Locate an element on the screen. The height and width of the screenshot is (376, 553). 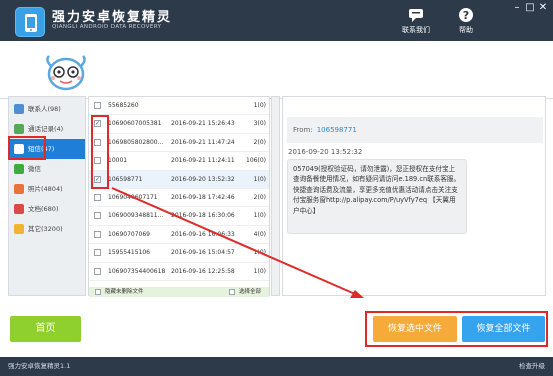
contacts-icon is located at coordinates (19, 109).